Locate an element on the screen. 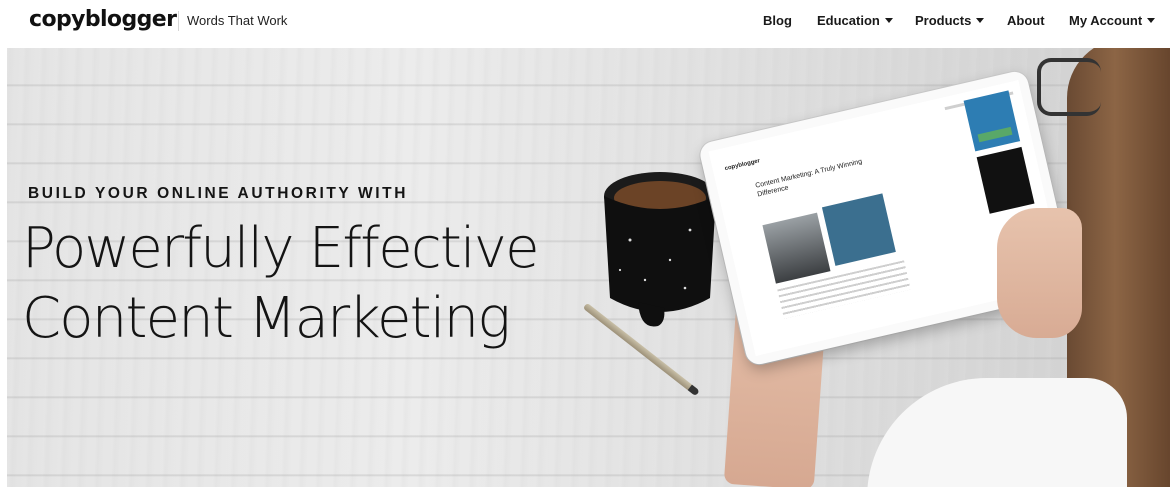  pen-tip is located at coordinates (693, 390).